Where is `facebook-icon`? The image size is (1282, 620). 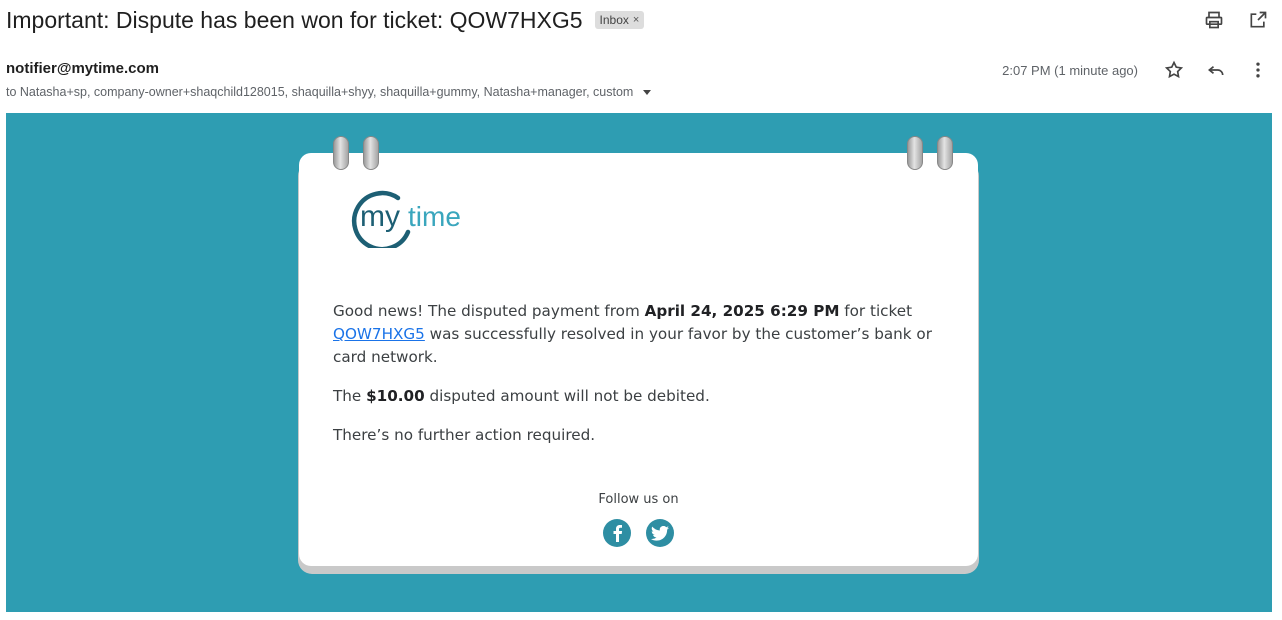 facebook-icon is located at coordinates (617, 533).